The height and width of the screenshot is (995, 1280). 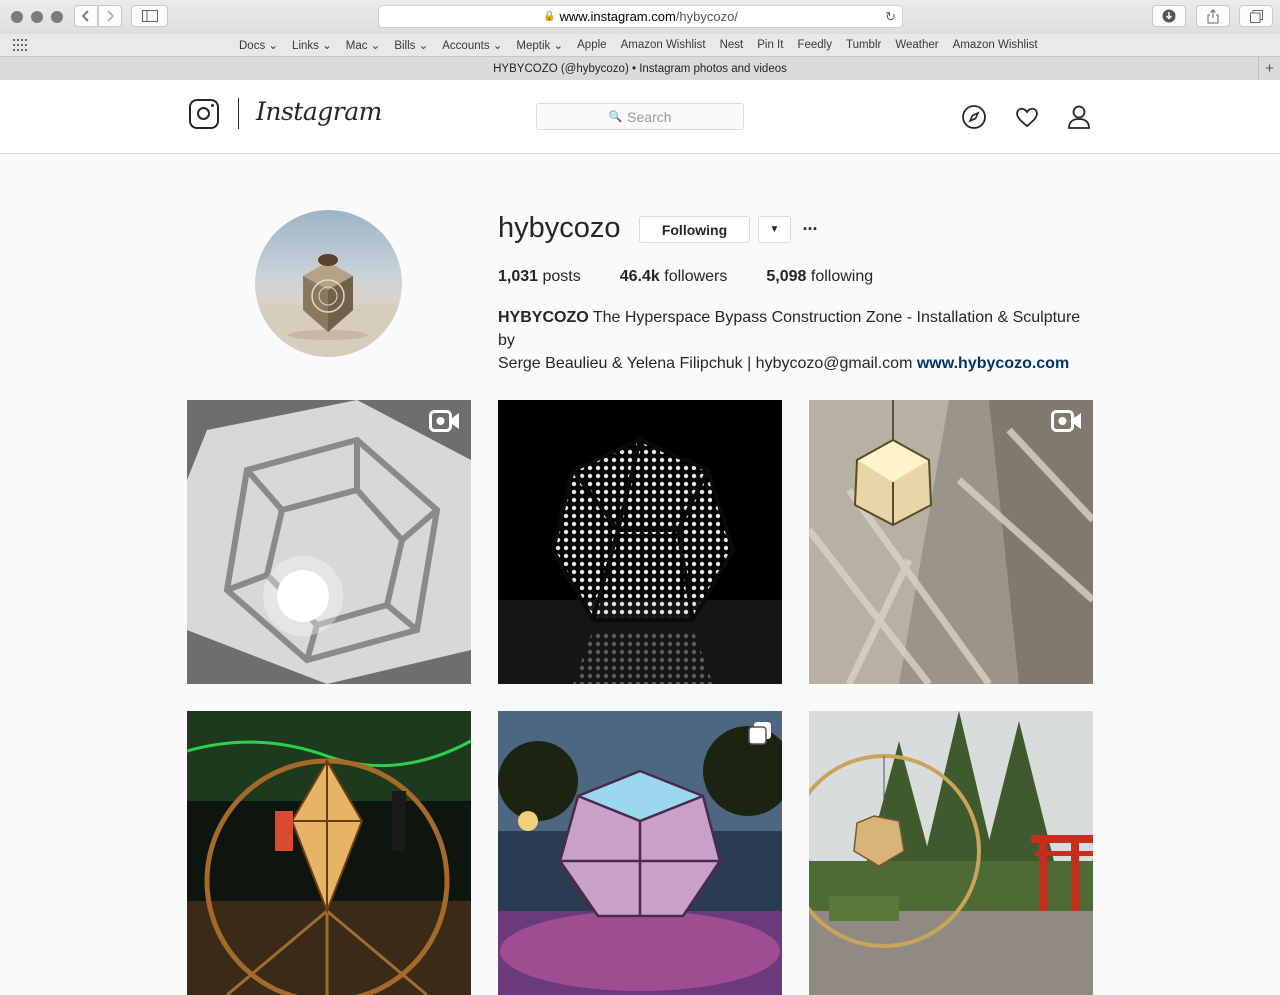 I want to click on tabs-icon, so click(x=1256, y=16).